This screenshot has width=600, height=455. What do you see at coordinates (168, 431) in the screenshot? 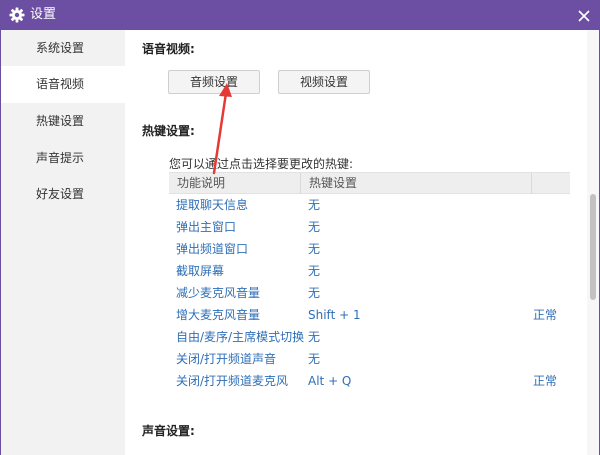
I see `sound-settings-title: 声音设置:` at bounding box center [168, 431].